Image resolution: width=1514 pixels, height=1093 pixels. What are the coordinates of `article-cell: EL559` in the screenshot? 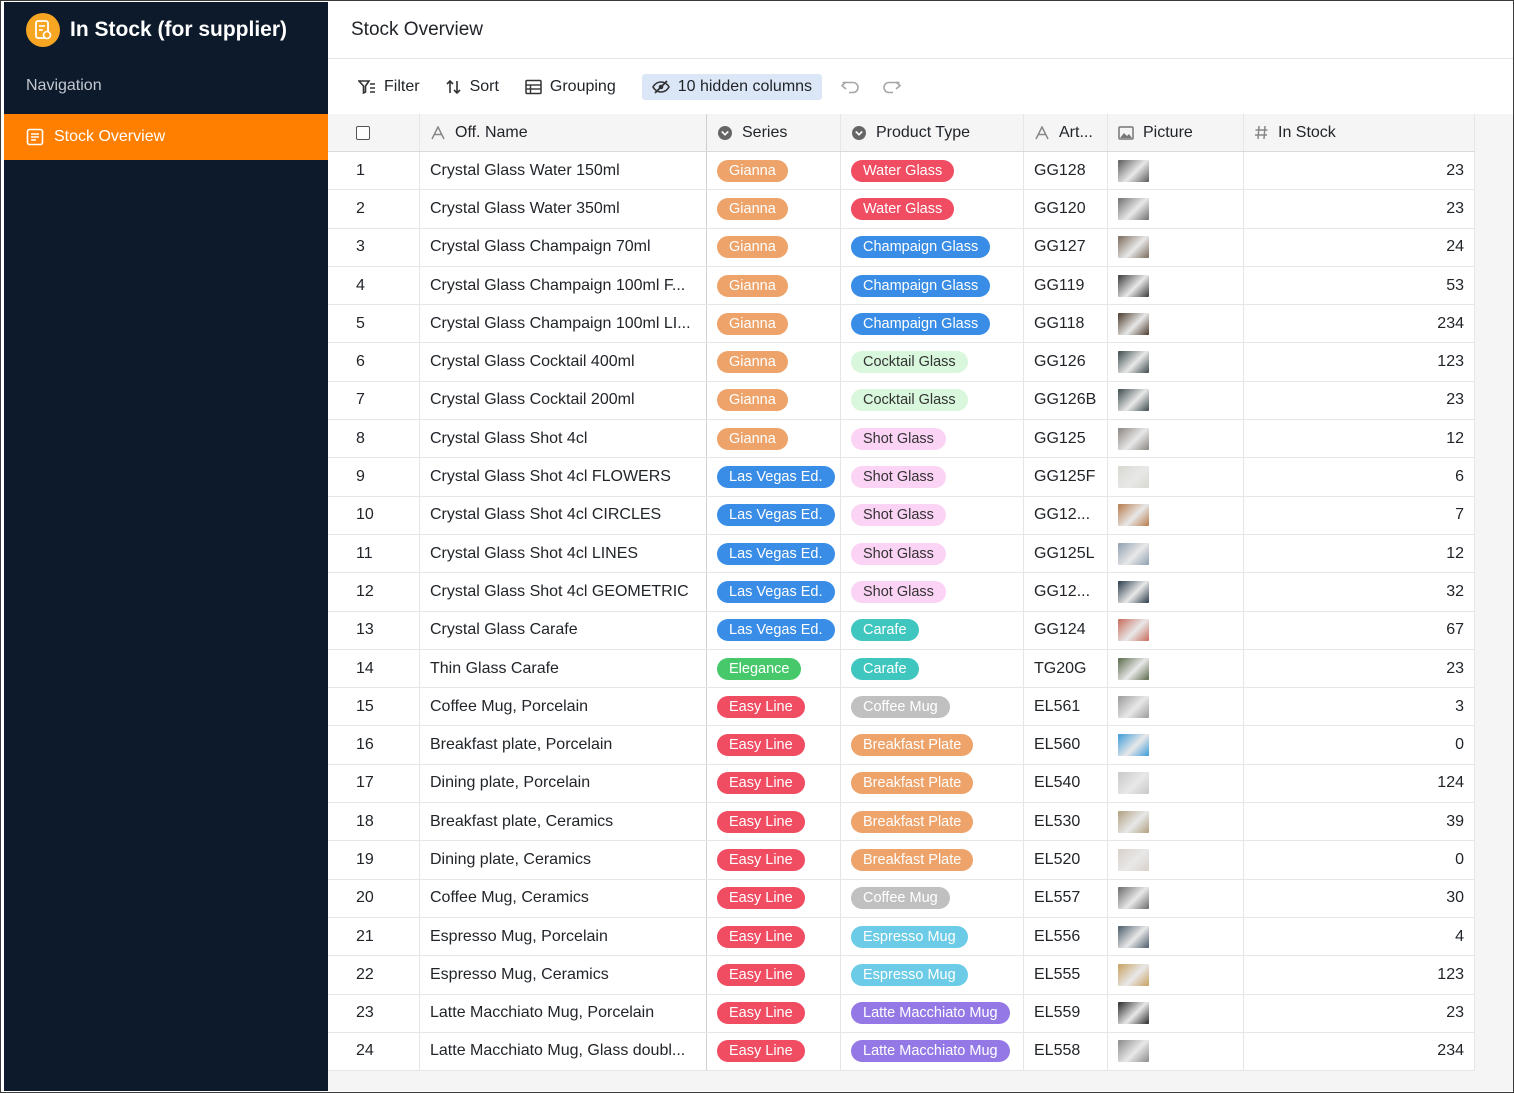 It's located at (1066, 1013).